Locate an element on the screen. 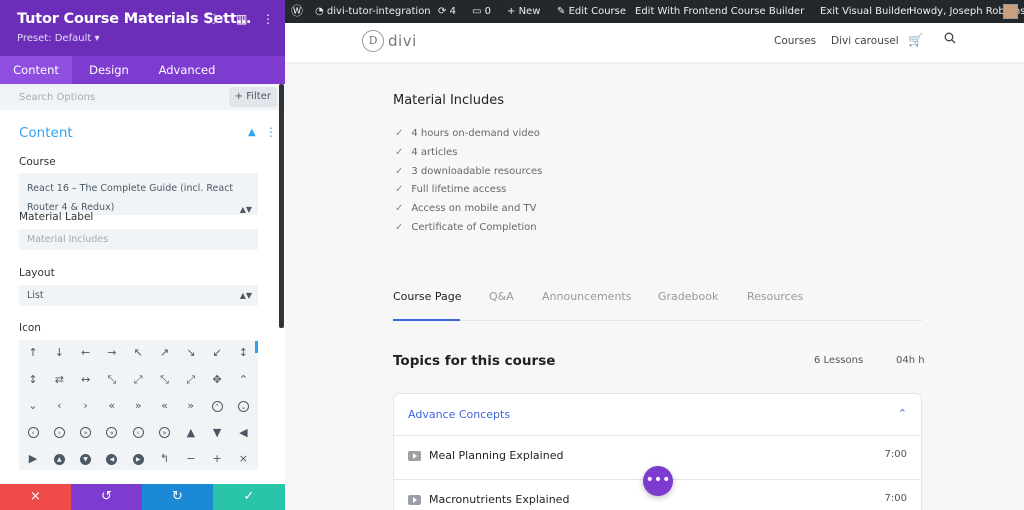 This screenshot has width=1024, height=510. frontend-builder-link: Edit With Frontend Course Builder is located at coordinates (719, 11).